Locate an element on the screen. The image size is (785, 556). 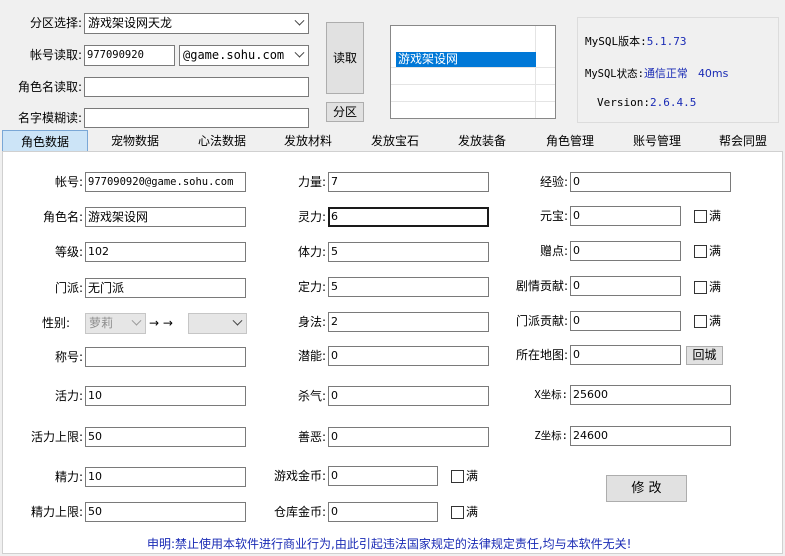
mysql-version-line: MySQL版本:5.1.73 is located at coordinates (636, 41).